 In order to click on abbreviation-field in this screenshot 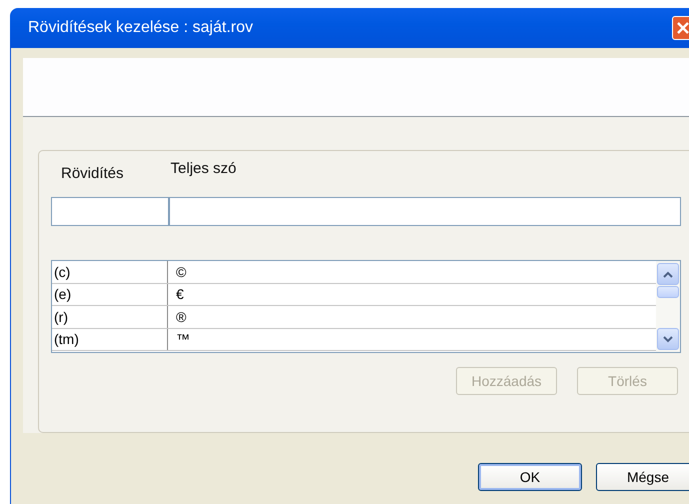, I will do `click(110, 211)`.